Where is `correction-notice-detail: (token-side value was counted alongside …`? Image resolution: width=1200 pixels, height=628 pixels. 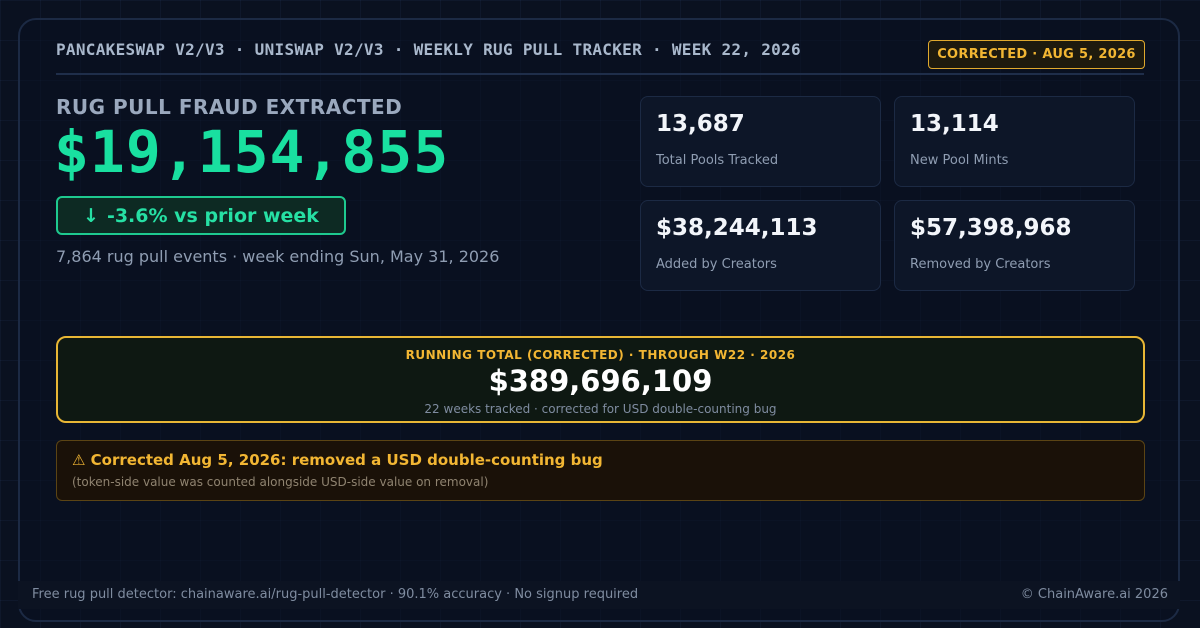 correction-notice-detail: (token-side value was counted alongside … is located at coordinates (280, 482).